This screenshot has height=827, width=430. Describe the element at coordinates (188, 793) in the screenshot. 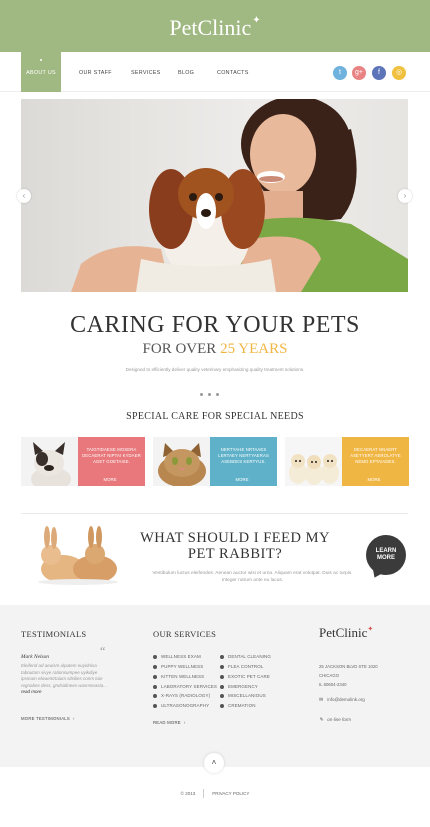

I see `copyright-text: © 2013` at that location.